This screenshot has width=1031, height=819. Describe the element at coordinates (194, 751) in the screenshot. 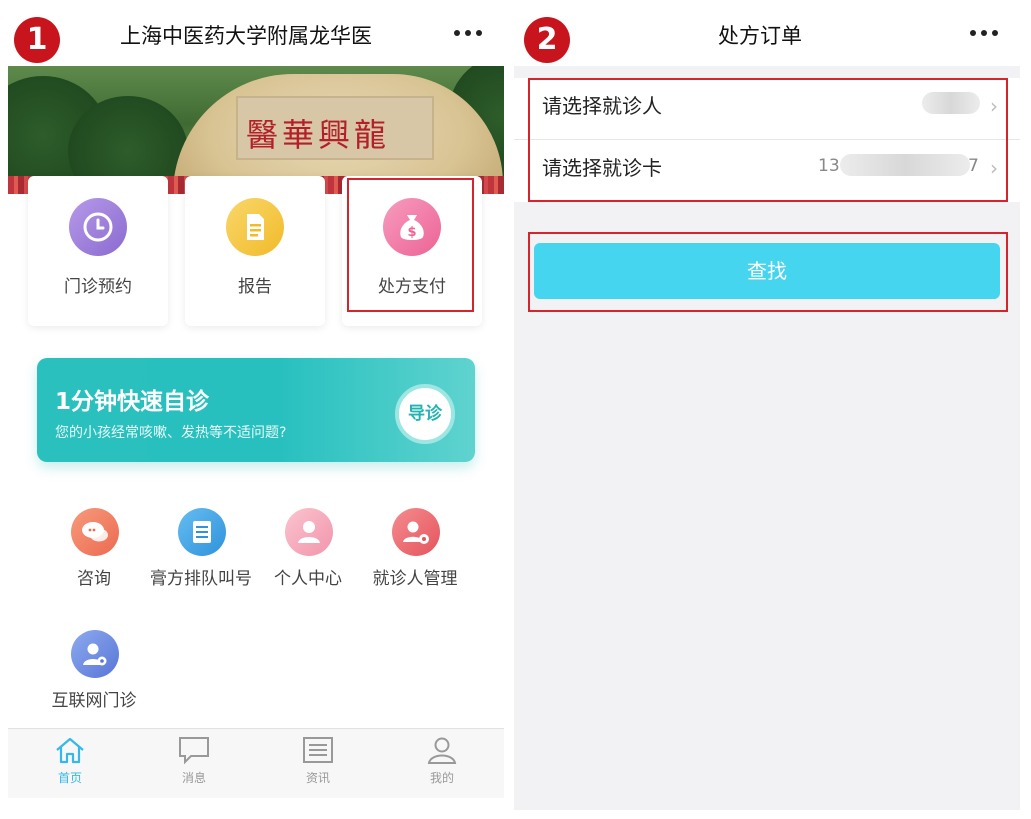

I see `message-icon` at that location.